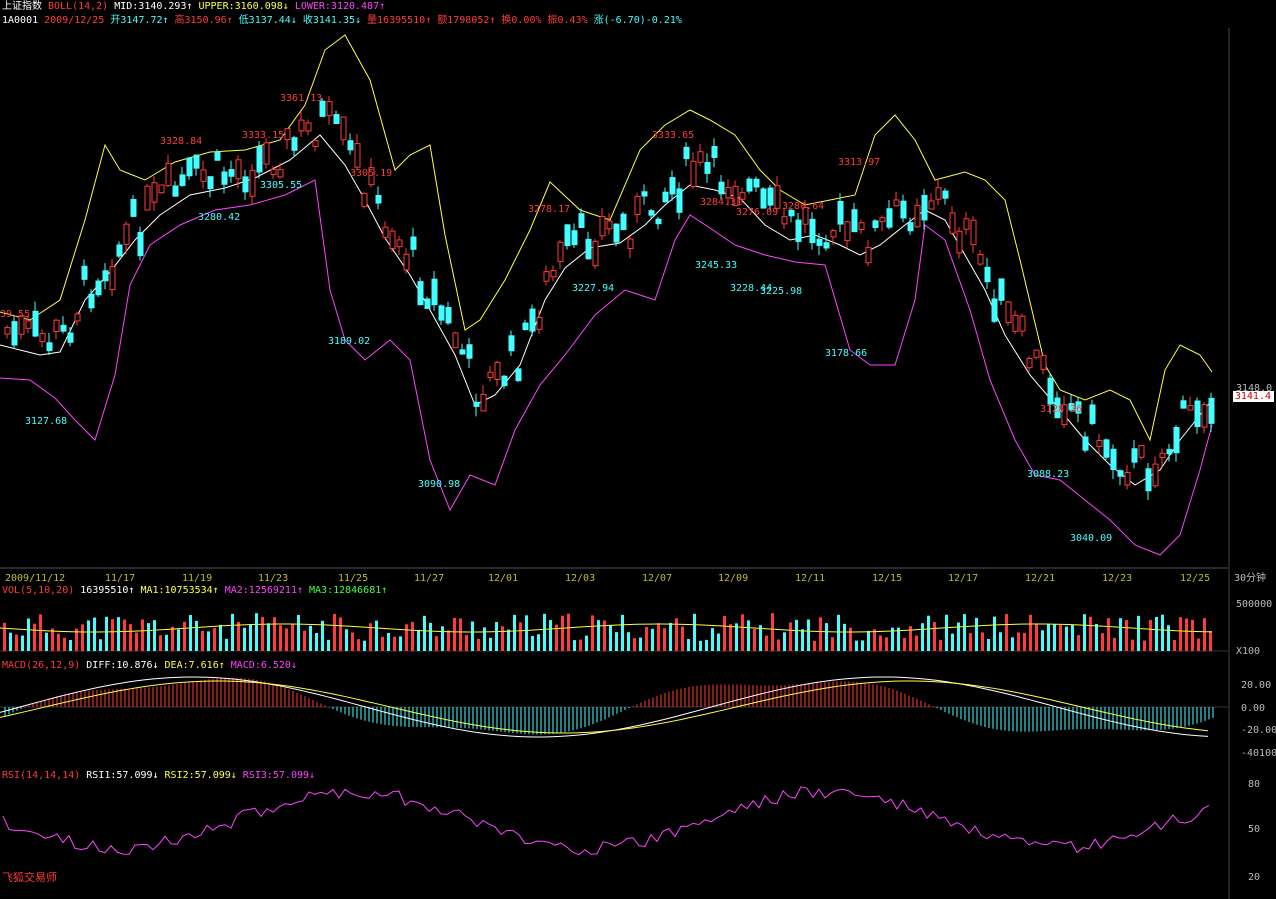 Image resolution: width=1276 pixels, height=899 pixels. What do you see at coordinates (1253, 708) in the screenshot?
I see `macd-axis-label: 0.00` at bounding box center [1253, 708].